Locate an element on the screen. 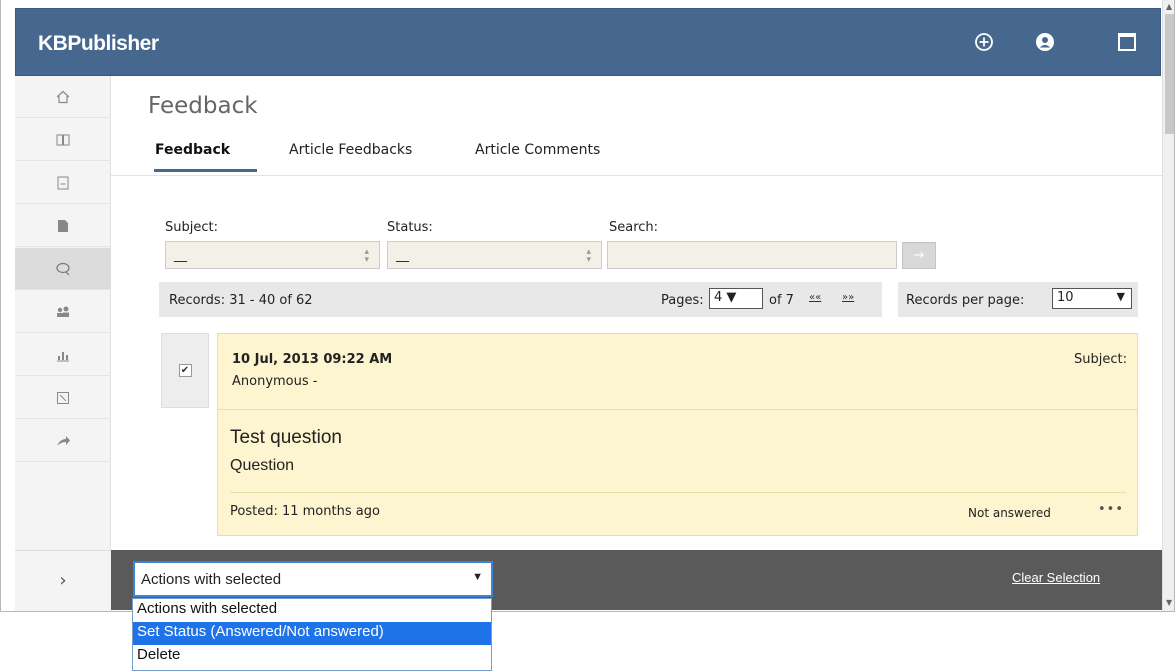 The width and height of the screenshot is (1175, 671). subject-filter-value: __ is located at coordinates (180, 255).